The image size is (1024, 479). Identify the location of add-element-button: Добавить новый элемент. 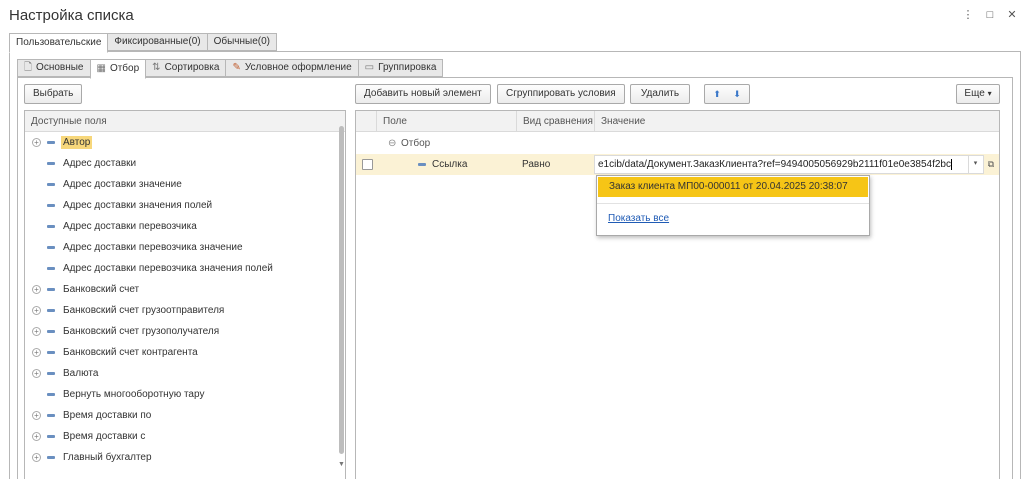
(423, 94).